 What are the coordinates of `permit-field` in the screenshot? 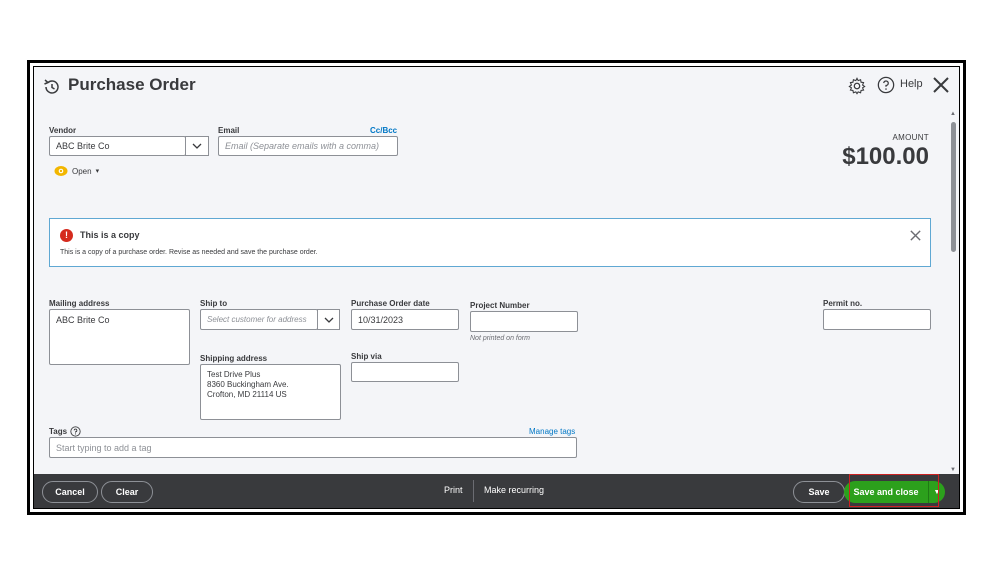 It's located at (877, 319).